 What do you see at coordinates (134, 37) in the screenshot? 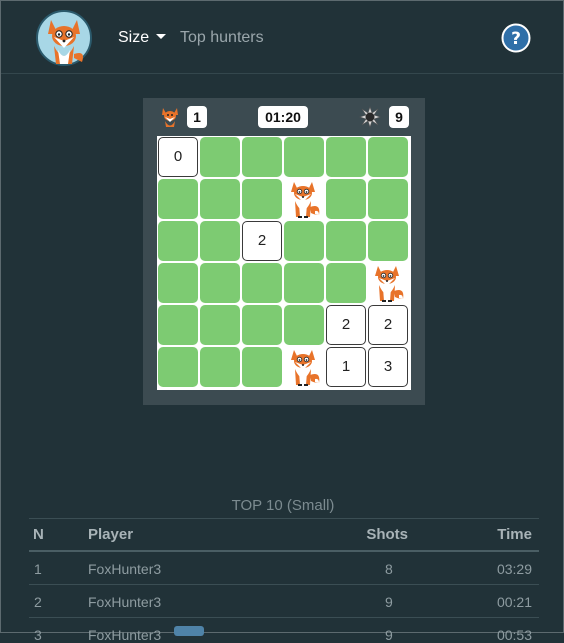
I see `size-dropdown-label: Size` at bounding box center [134, 37].